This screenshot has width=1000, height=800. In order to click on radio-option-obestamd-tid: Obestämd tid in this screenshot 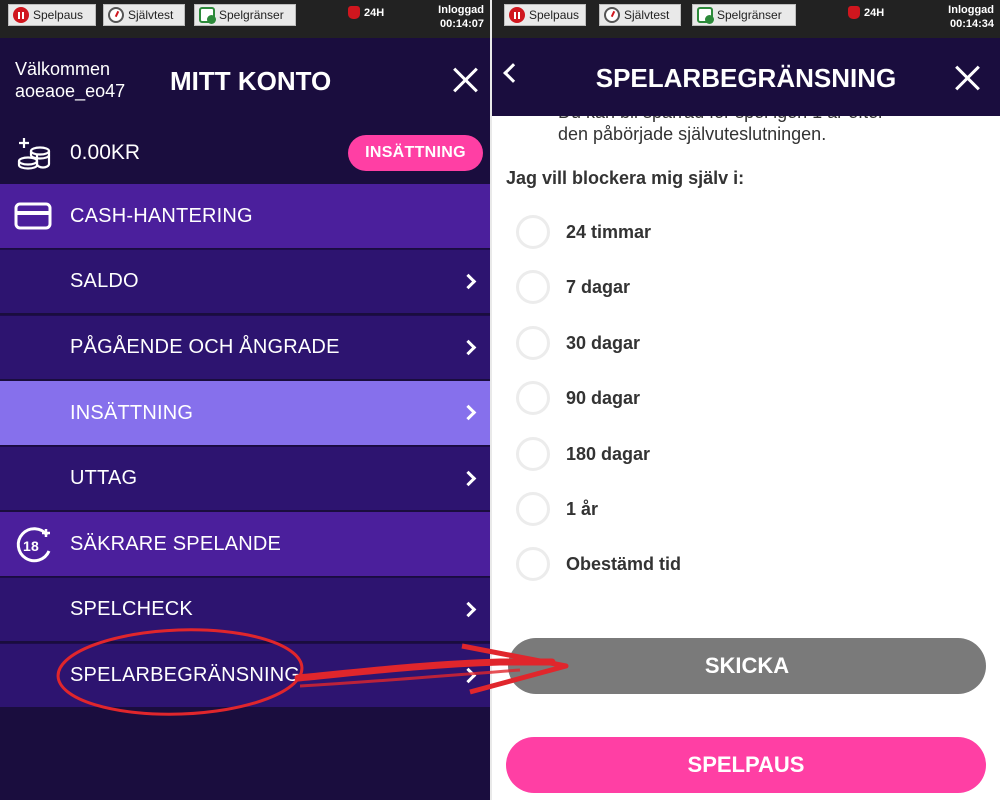, I will do `click(598, 564)`.